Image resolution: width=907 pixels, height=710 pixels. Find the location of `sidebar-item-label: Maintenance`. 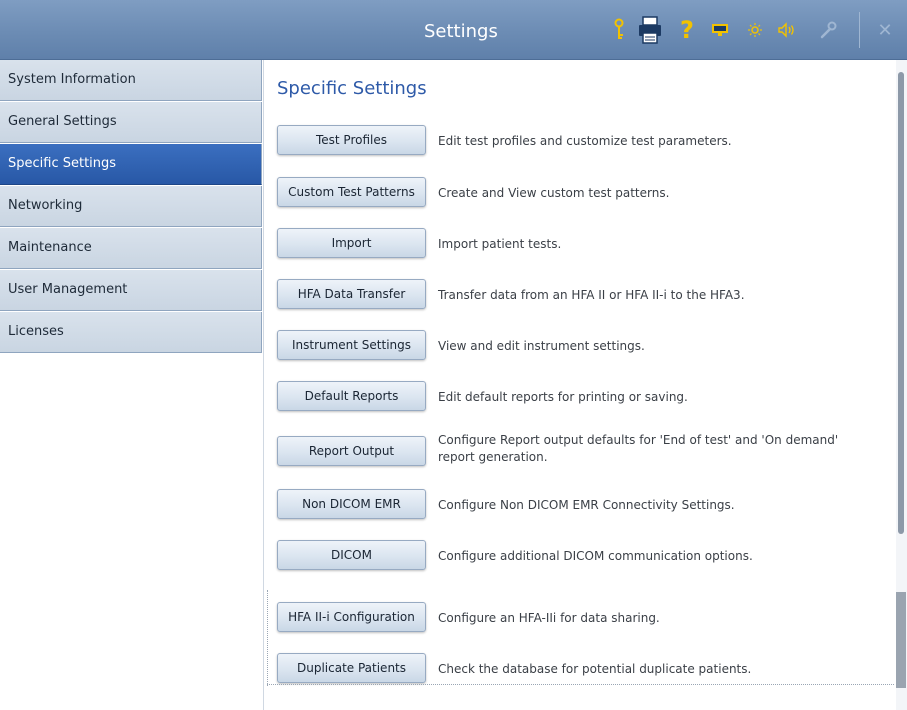

sidebar-item-label: Maintenance is located at coordinates (50, 247).